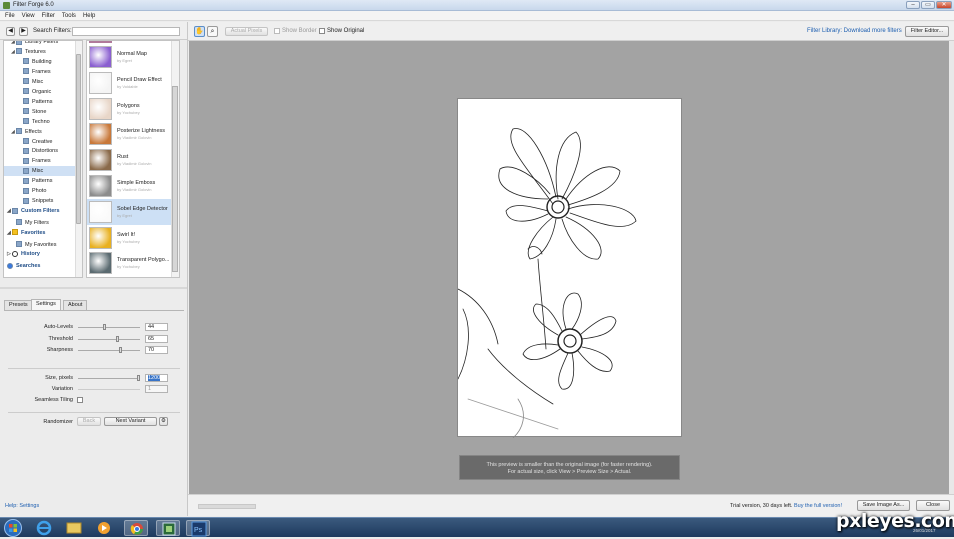 This screenshot has width=954, height=539. What do you see at coordinates (130, 263) in the screenshot?
I see `filter-list-item: Transparent Polygo... by Yochubey` at bounding box center [130, 263].